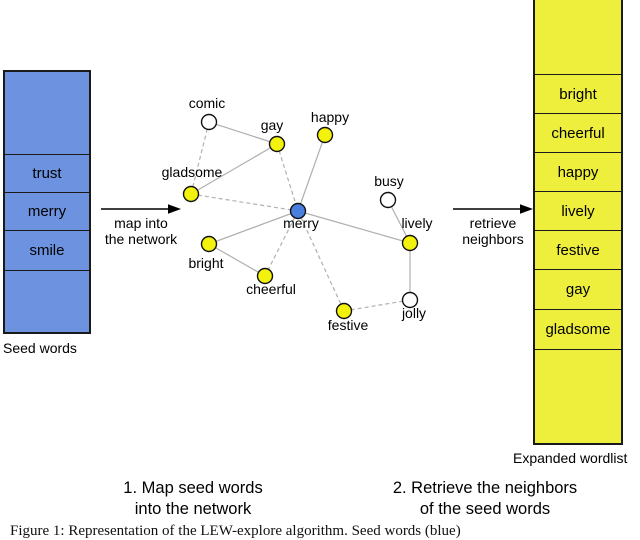 The image size is (640, 540). What do you see at coordinates (325, 135) in the screenshot?
I see `graph-node-happy` at bounding box center [325, 135].